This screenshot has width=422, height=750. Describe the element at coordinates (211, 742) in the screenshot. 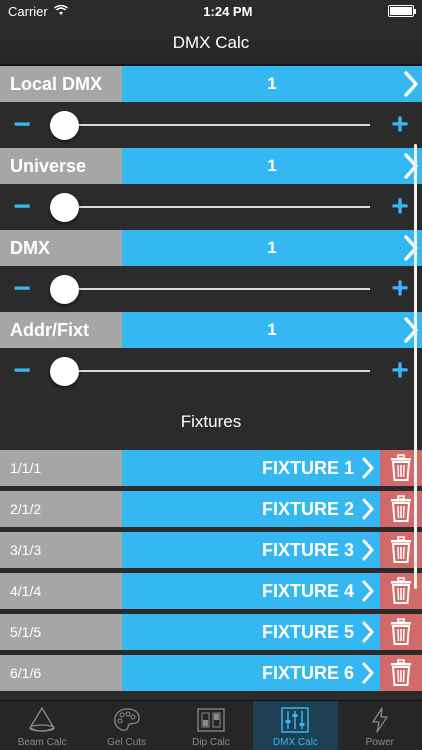

I see `tab-label: Dip Calc` at that location.